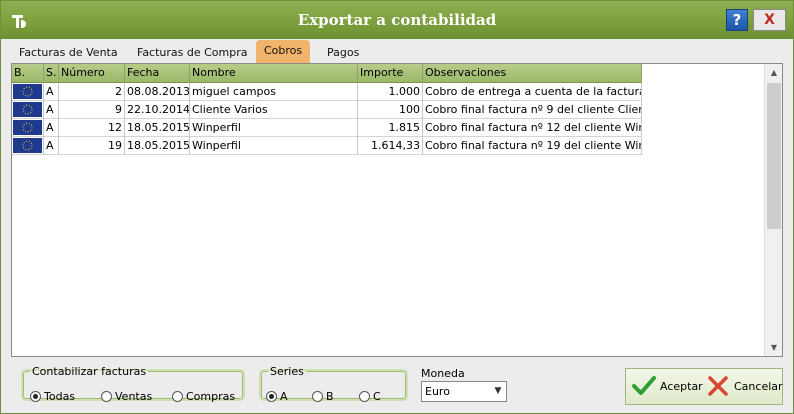 This screenshot has height=414, width=794. What do you see at coordinates (774, 72) in the screenshot?
I see `scroll-up-icon: ▲` at bounding box center [774, 72].